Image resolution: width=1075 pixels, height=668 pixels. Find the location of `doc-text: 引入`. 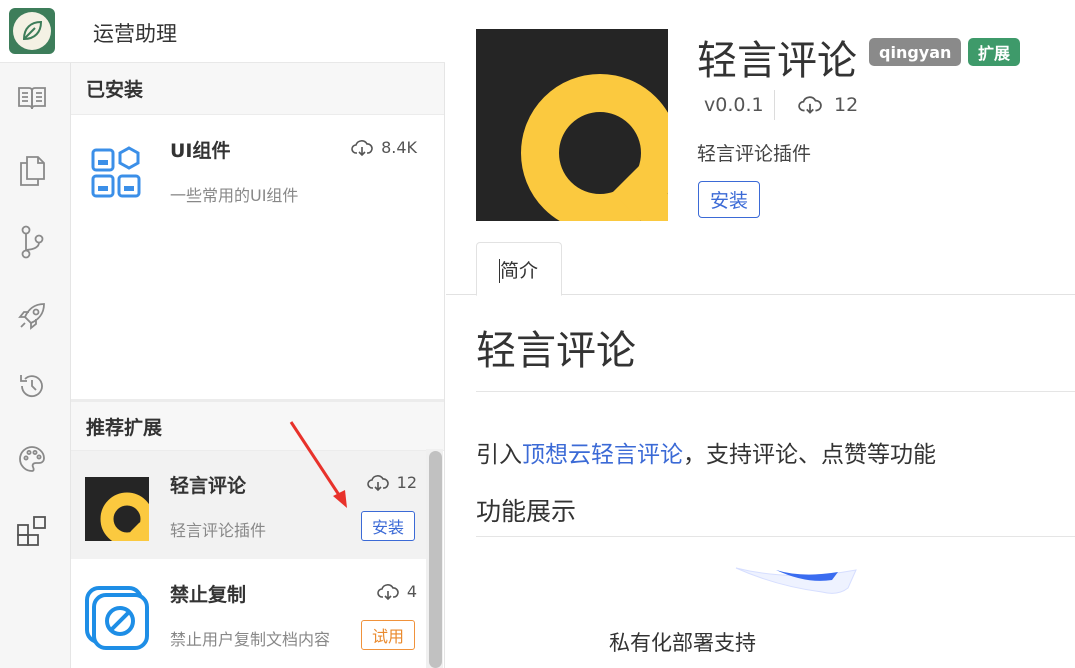

doc-text: 引入 is located at coordinates (499, 455).